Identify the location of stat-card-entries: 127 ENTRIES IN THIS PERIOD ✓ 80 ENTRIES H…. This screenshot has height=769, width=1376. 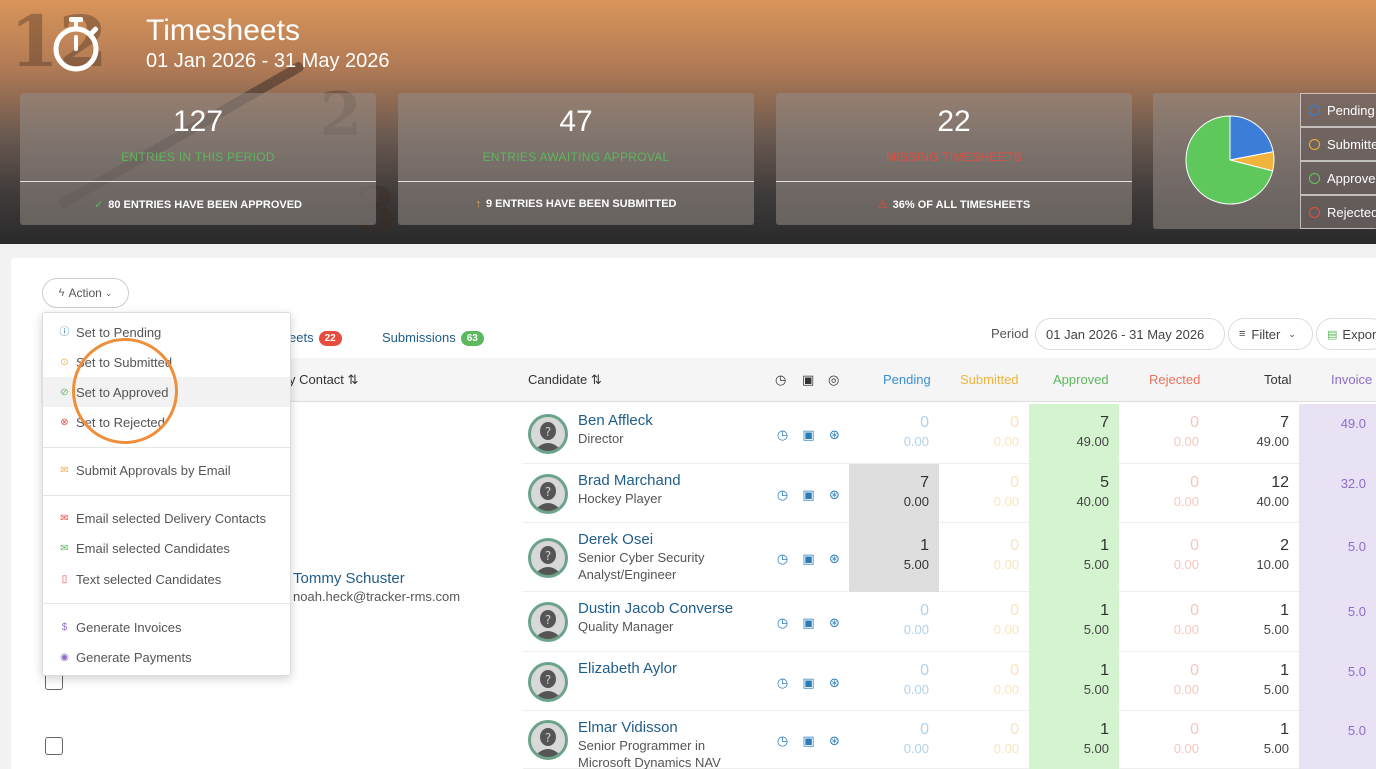
(198, 159).